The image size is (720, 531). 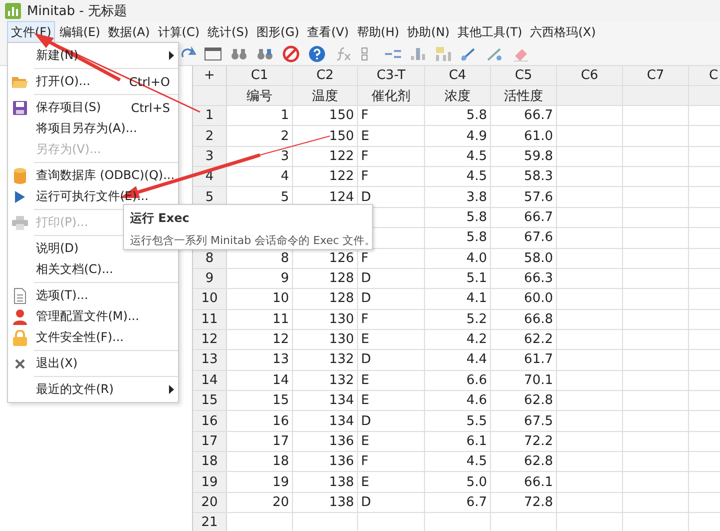 I want to click on table-cell: 18, so click(x=260, y=462).